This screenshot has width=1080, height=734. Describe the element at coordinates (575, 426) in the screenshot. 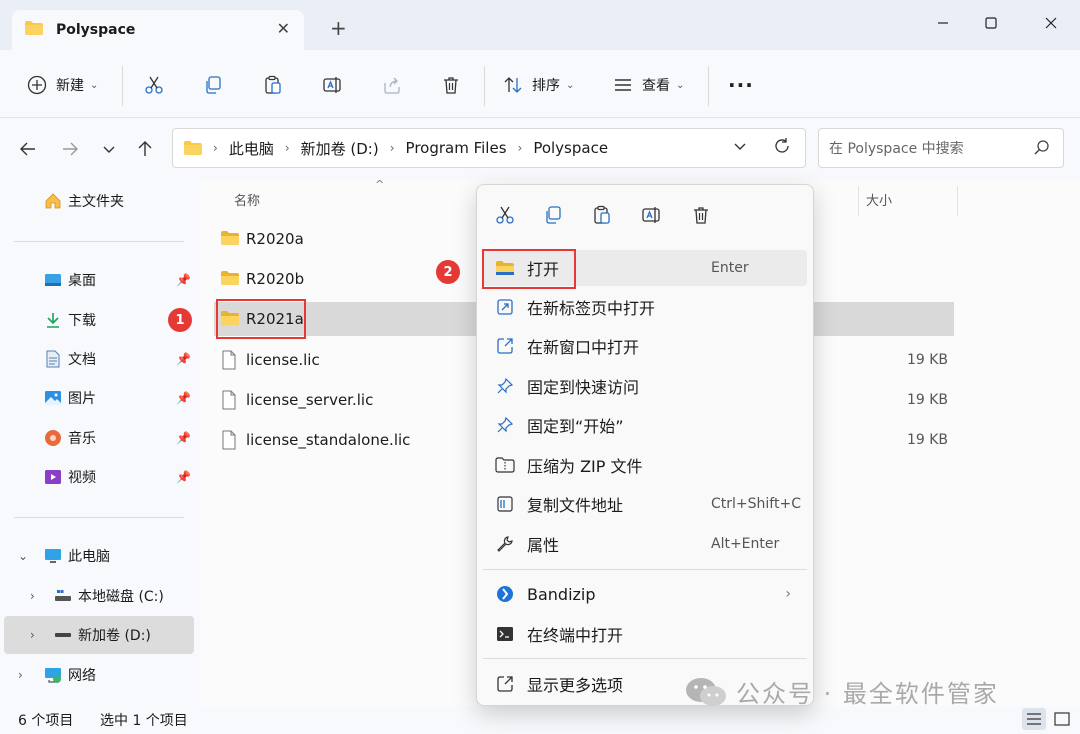

I see `menu-item-label: 固定到“开始”` at that location.